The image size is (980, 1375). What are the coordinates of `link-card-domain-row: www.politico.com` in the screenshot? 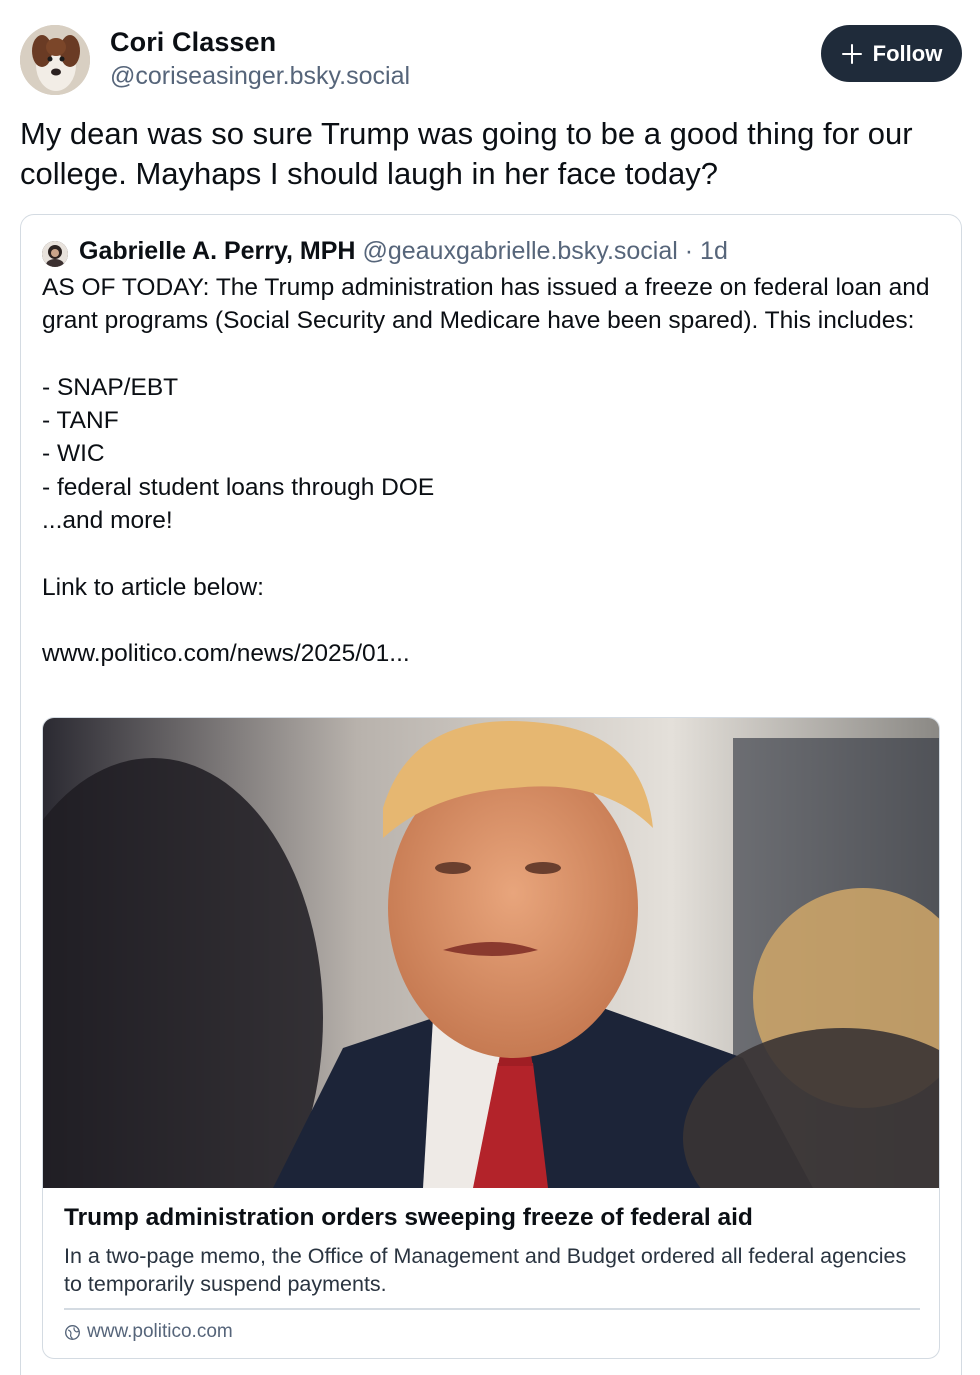 It's located at (148, 1332).